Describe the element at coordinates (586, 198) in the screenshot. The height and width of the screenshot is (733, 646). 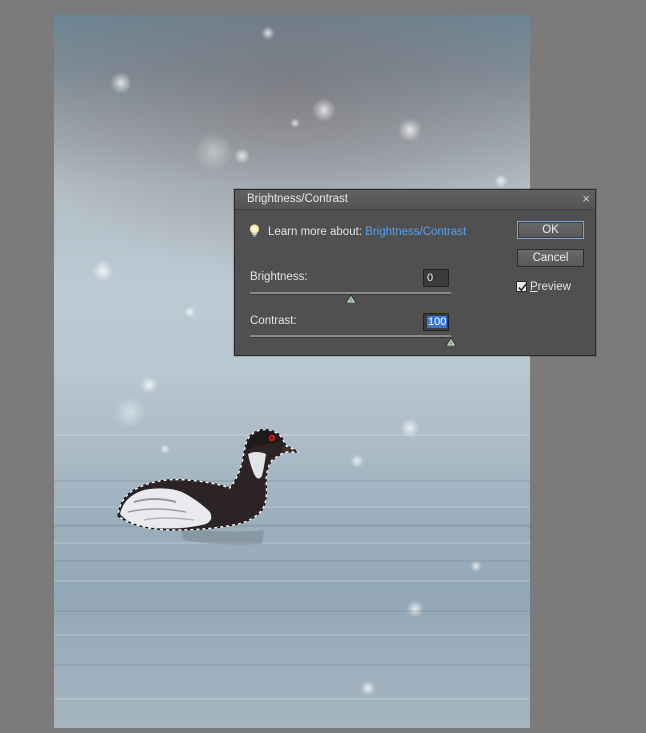
I see `close-icon: ×` at that location.